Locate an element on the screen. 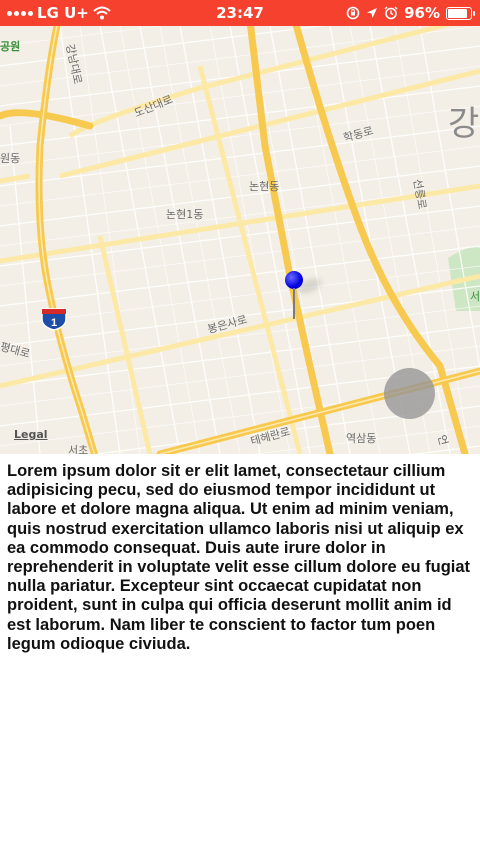 The height and width of the screenshot is (854, 480). map-pin-stem is located at coordinates (294, 303).